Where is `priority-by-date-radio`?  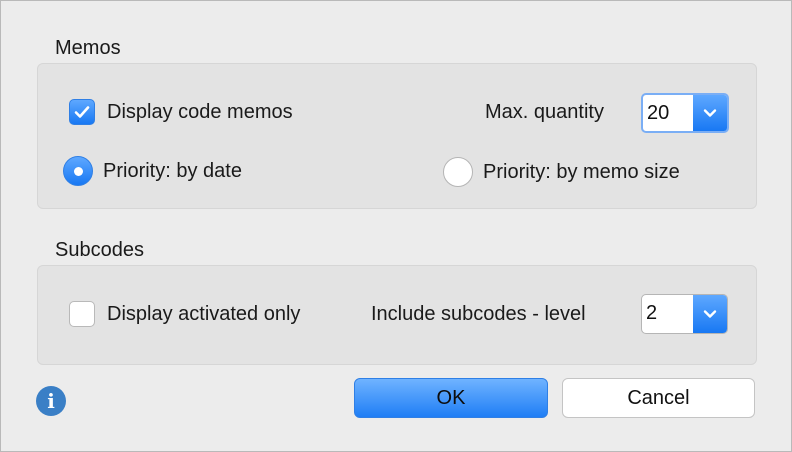
priority-by-date-radio is located at coordinates (78, 171).